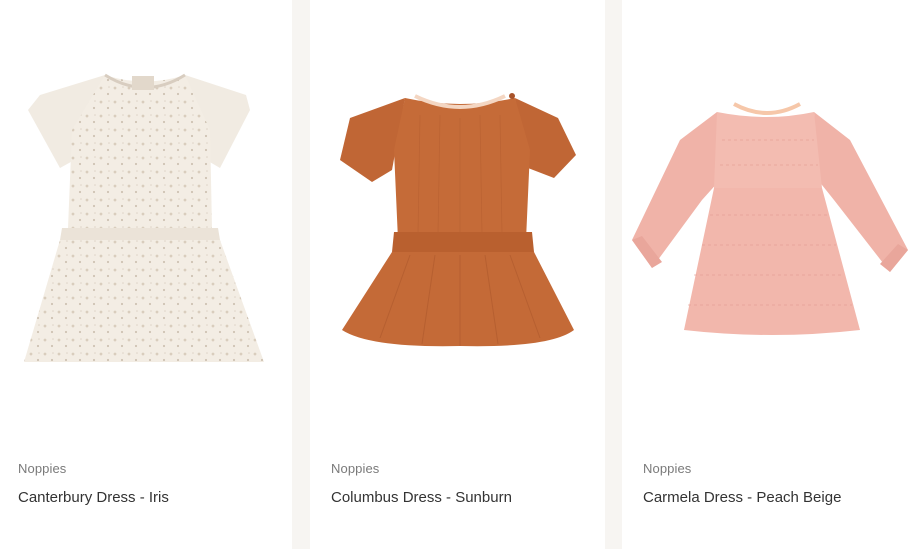 This screenshot has height=549, width=917. Describe the element at coordinates (458, 220) in the screenshot. I see `rust-orange-dress-image` at that location.